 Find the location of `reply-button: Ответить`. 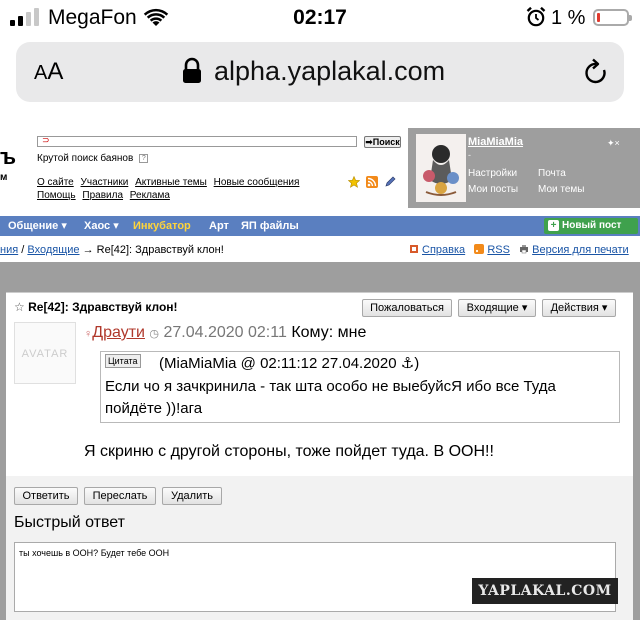

reply-button: Ответить is located at coordinates (46, 496).